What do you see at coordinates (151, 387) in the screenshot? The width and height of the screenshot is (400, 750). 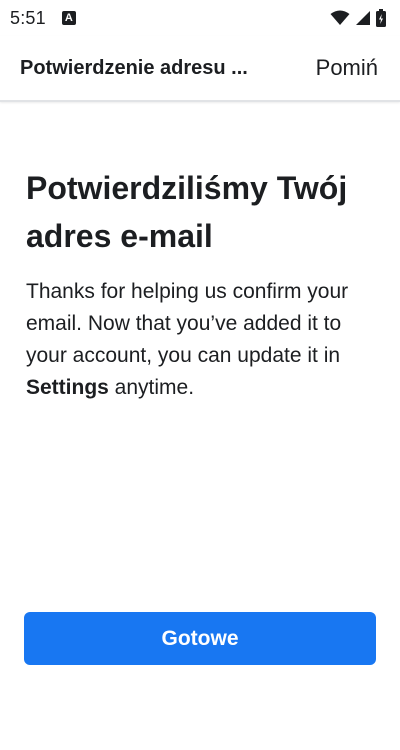 I see `message-text-end: anytime.` at bounding box center [151, 387].